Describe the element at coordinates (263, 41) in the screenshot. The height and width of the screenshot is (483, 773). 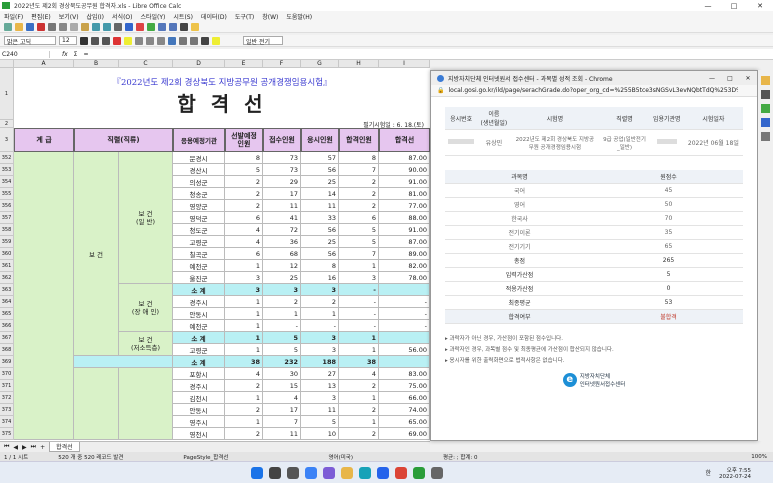
I see `style-box: 일반 전기` at that location.